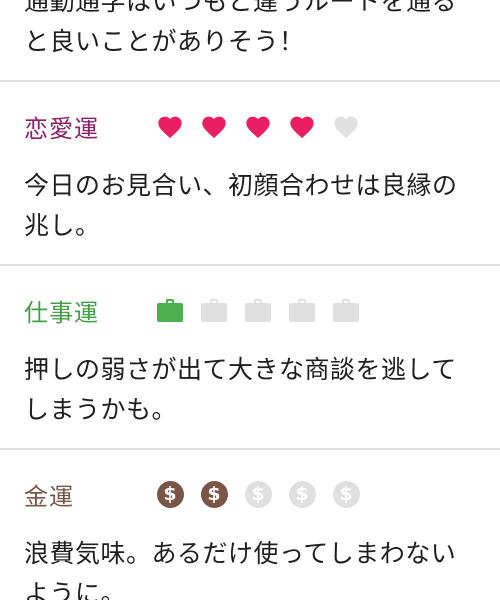  Describe the element at coordinates (61, 312) in the screenshot. I see `work-fortune-title: 仕事運` at that location.